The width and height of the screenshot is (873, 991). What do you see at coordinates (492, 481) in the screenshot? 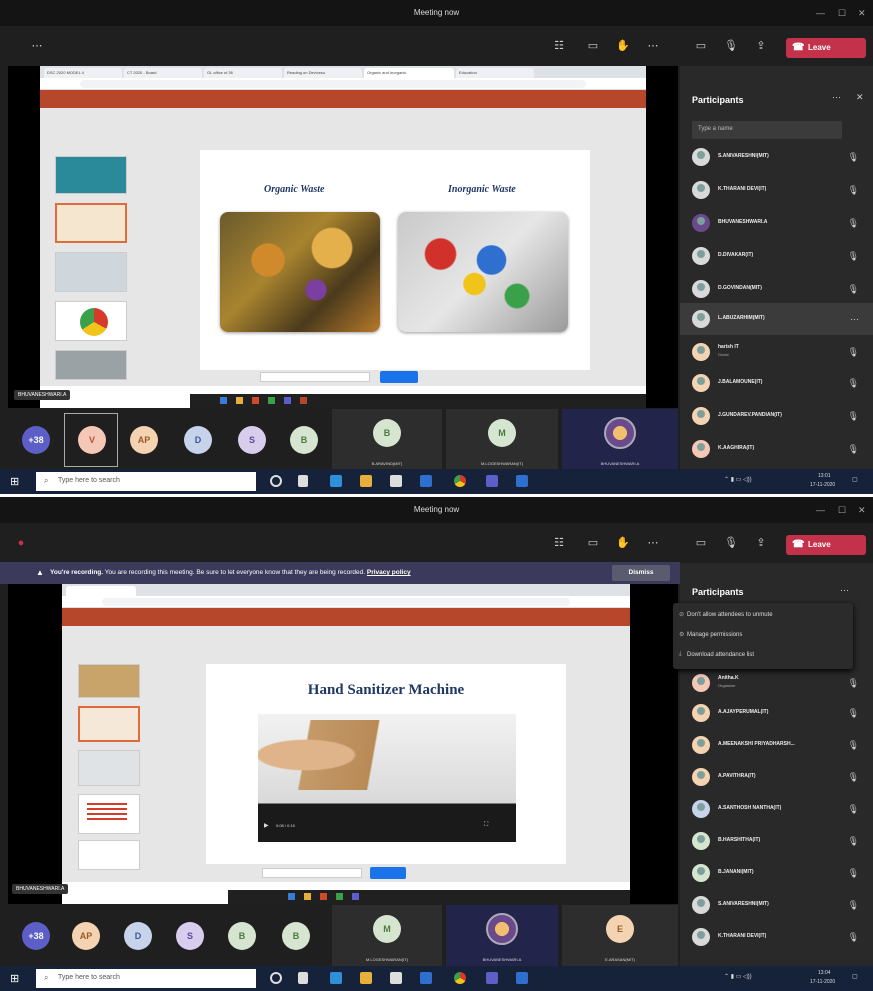
I see `teams-icon` at bounding box center [492, 481].